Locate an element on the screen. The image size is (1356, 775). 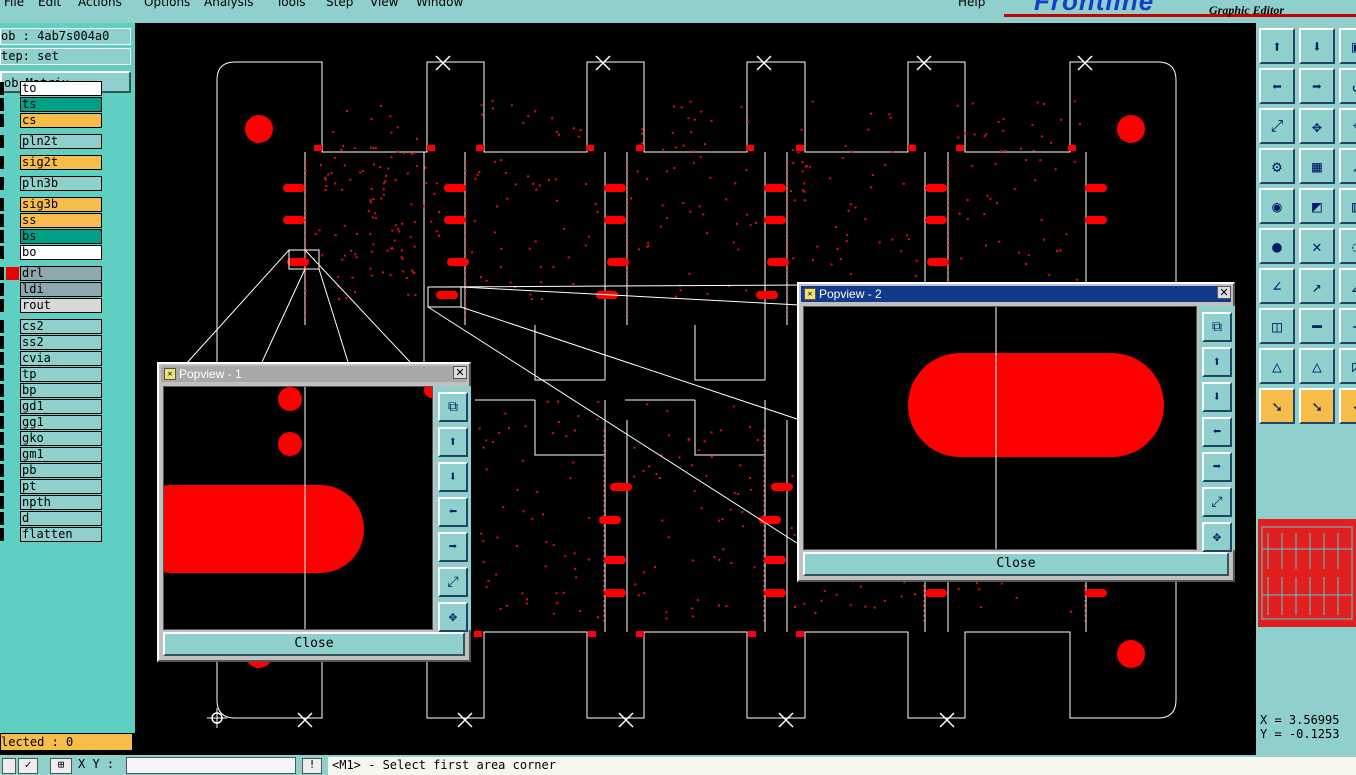
layer-name: bp is located at coordinates (61, 390).